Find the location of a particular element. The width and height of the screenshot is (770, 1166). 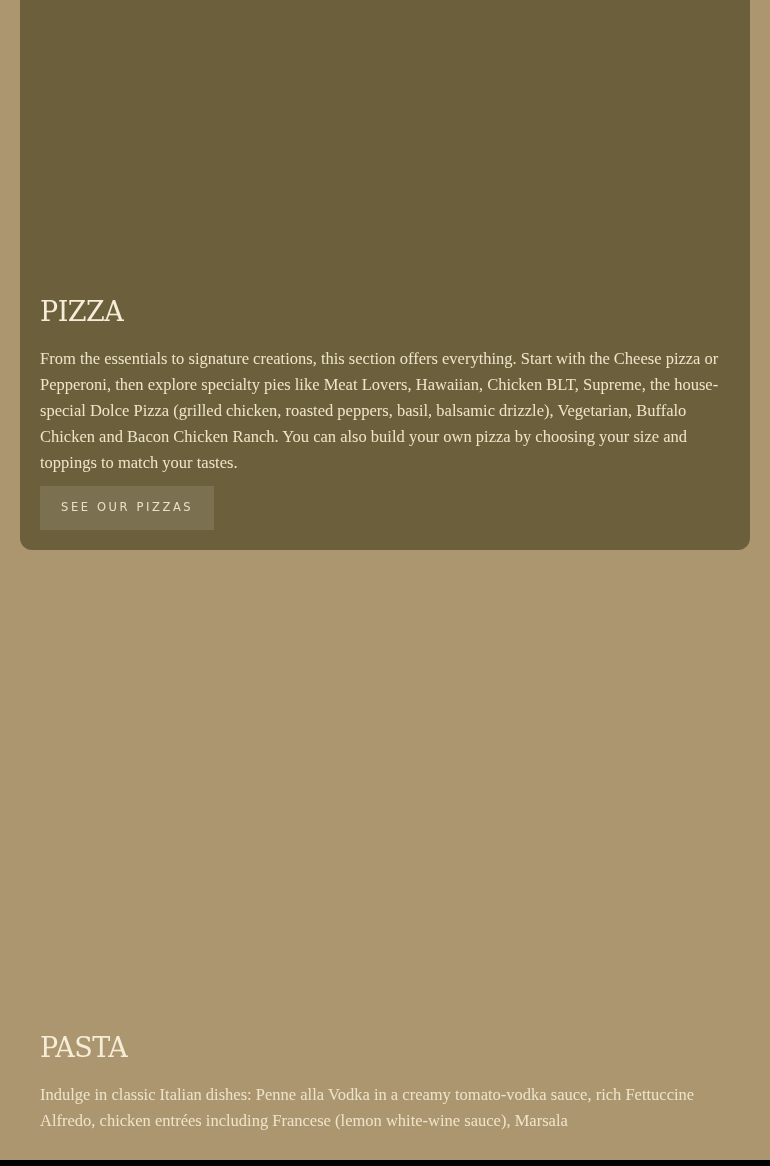

section-title: PASTA is located at coordinates (84, 1048).